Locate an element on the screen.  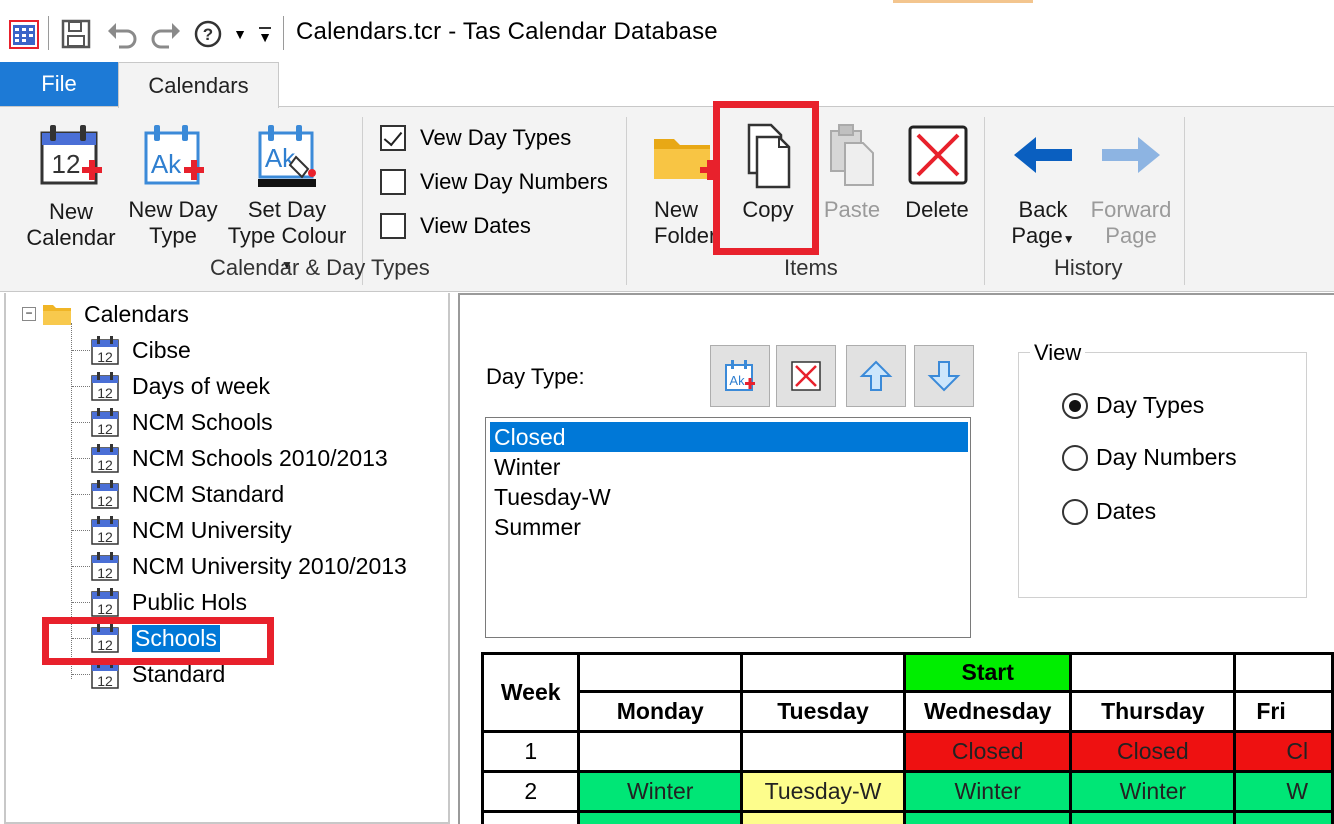
tree-item: 12 NCM University is located at coordinates (182, 530).